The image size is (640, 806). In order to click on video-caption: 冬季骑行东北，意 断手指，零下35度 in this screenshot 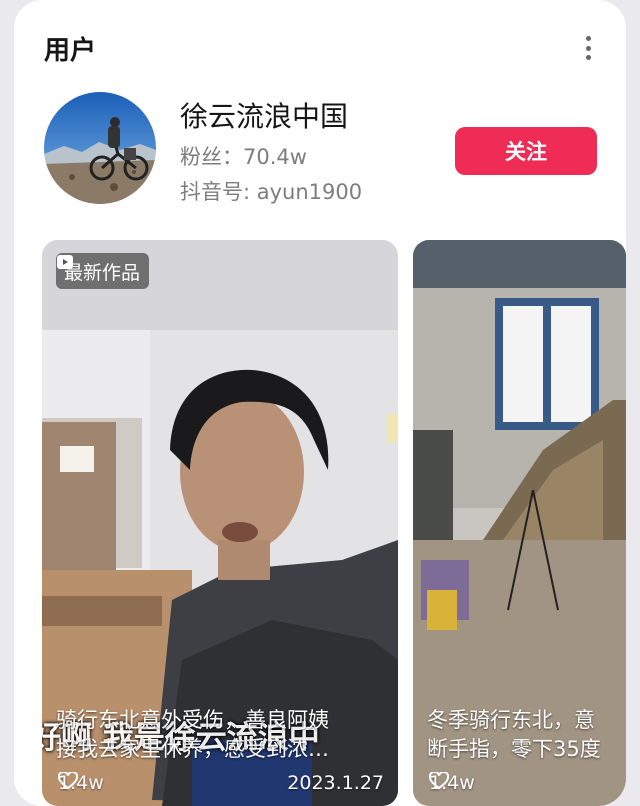, I will do `click(514, 735)`.